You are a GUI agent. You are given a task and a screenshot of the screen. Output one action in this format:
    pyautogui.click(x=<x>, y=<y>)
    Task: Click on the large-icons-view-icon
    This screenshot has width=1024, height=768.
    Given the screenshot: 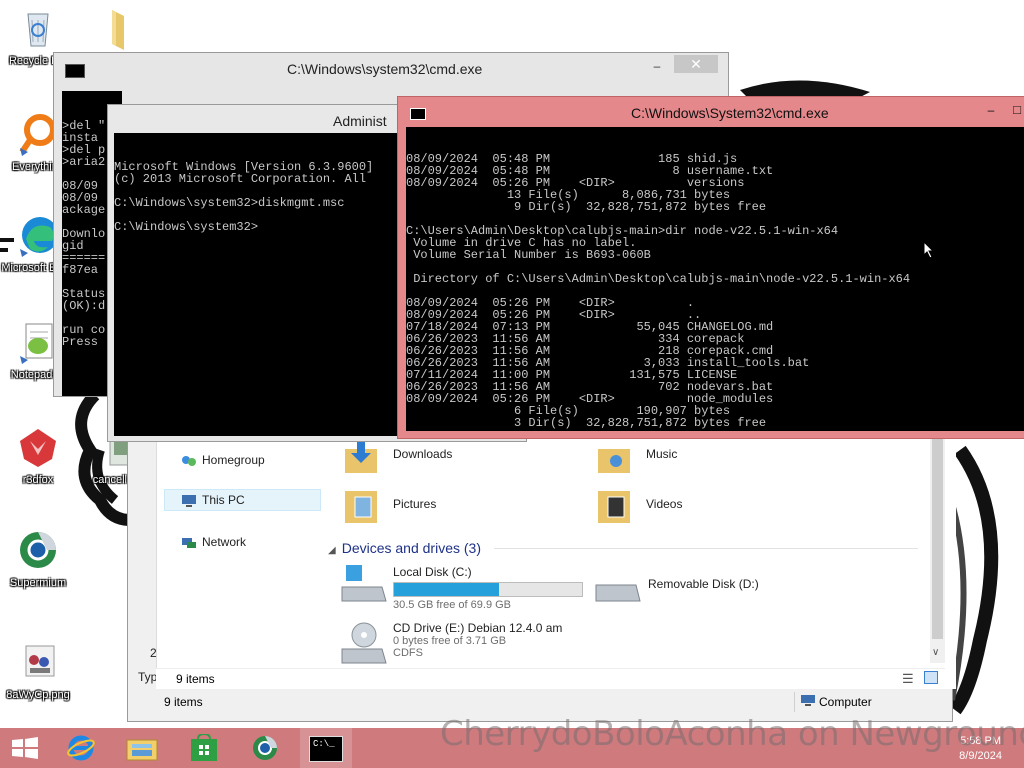 What is the action you would take?
    pyautogui.click(x=931, y=677)
    